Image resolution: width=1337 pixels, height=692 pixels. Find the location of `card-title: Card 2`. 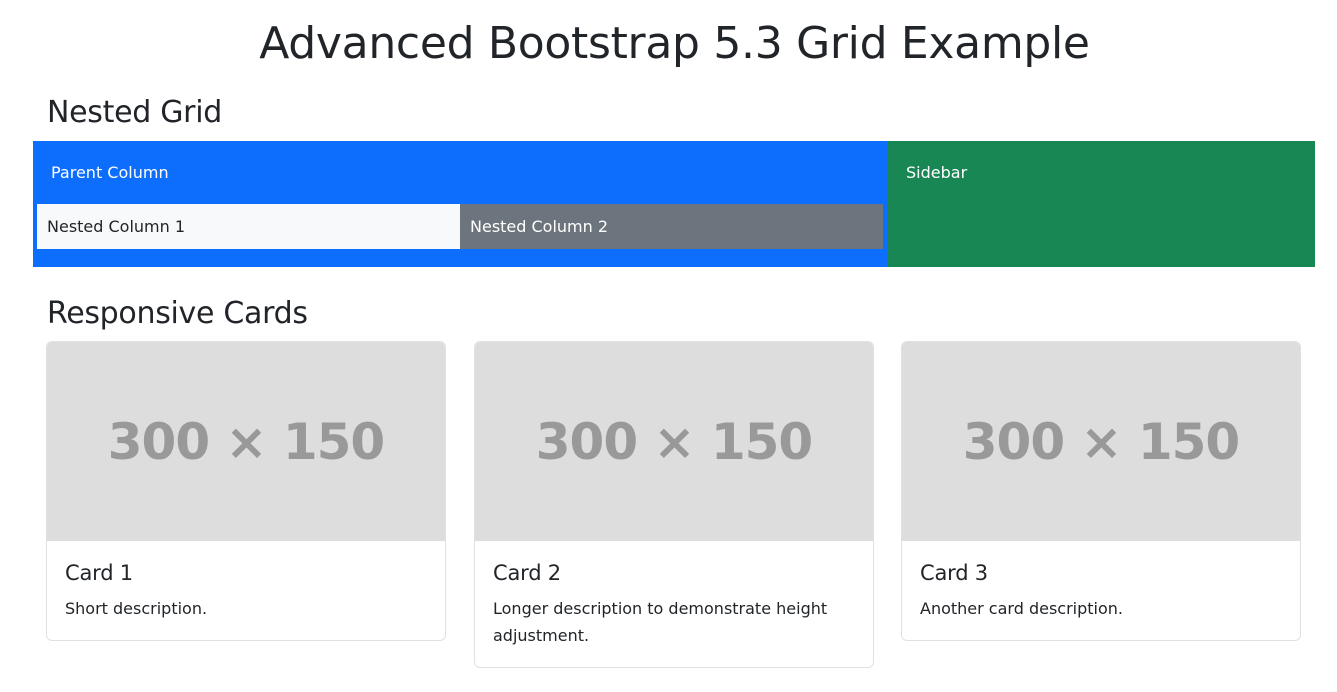

card-title: Card 2 is located at coordinates (527, 573).